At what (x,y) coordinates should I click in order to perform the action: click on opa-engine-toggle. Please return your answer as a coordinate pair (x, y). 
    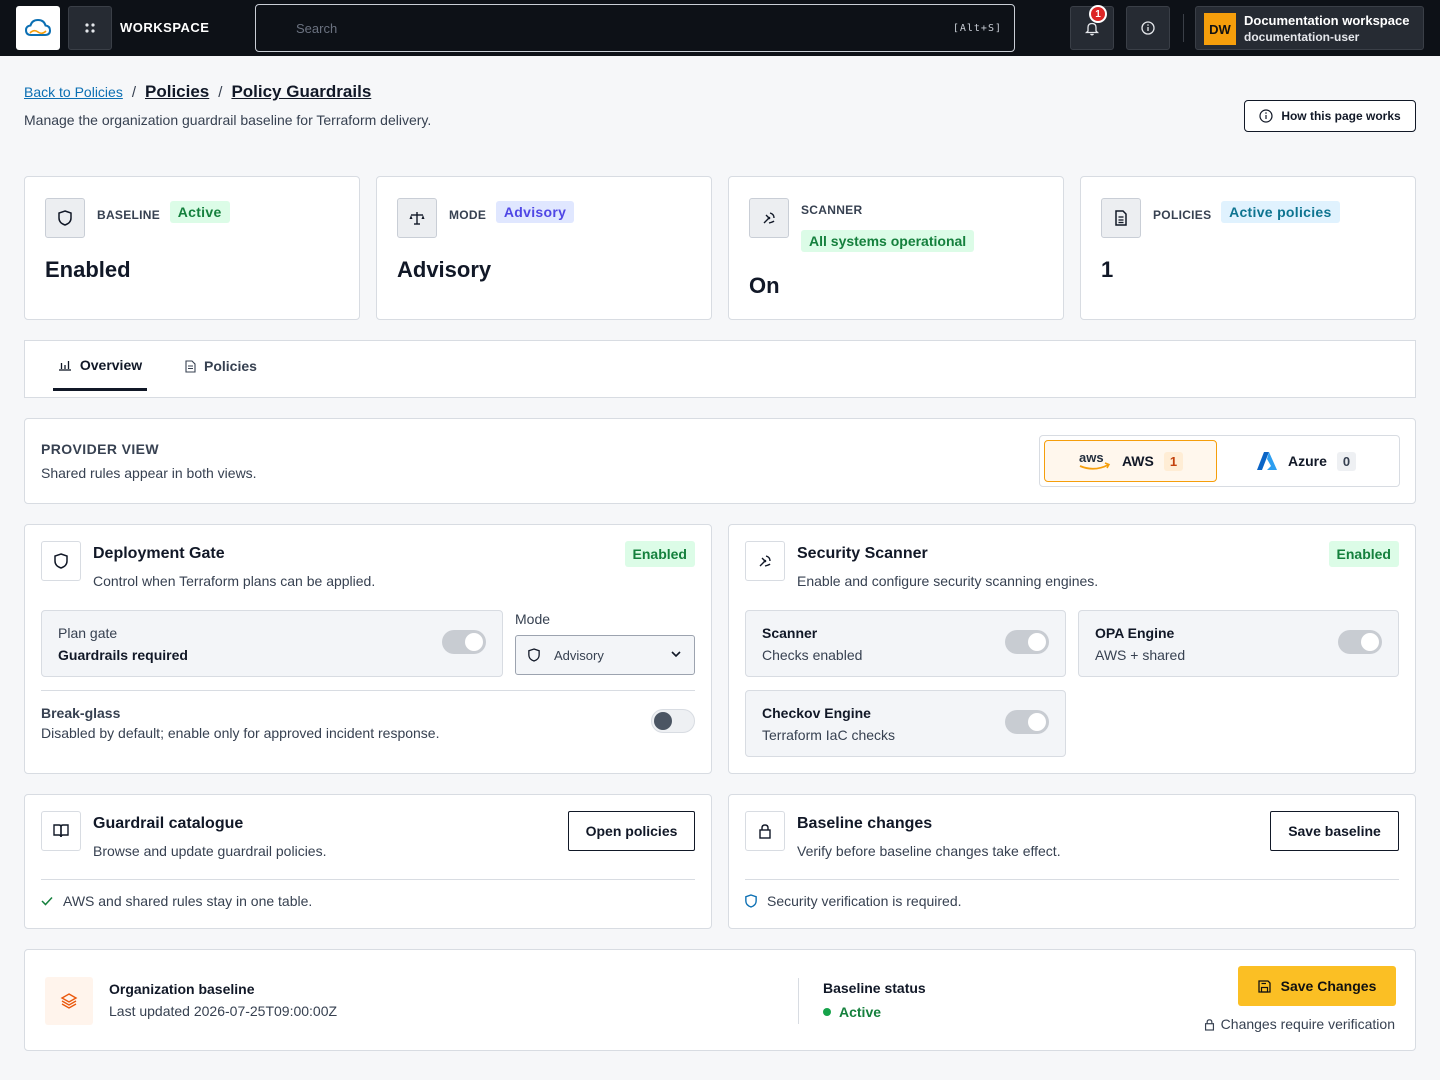
    Looking at the image, I should click on (1360, 642).